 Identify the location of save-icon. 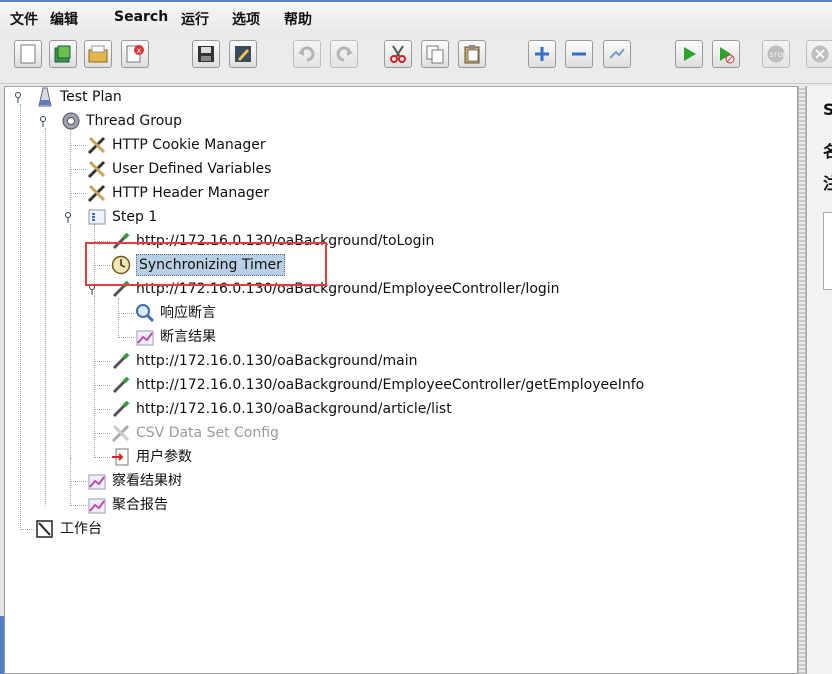
(206, 54).